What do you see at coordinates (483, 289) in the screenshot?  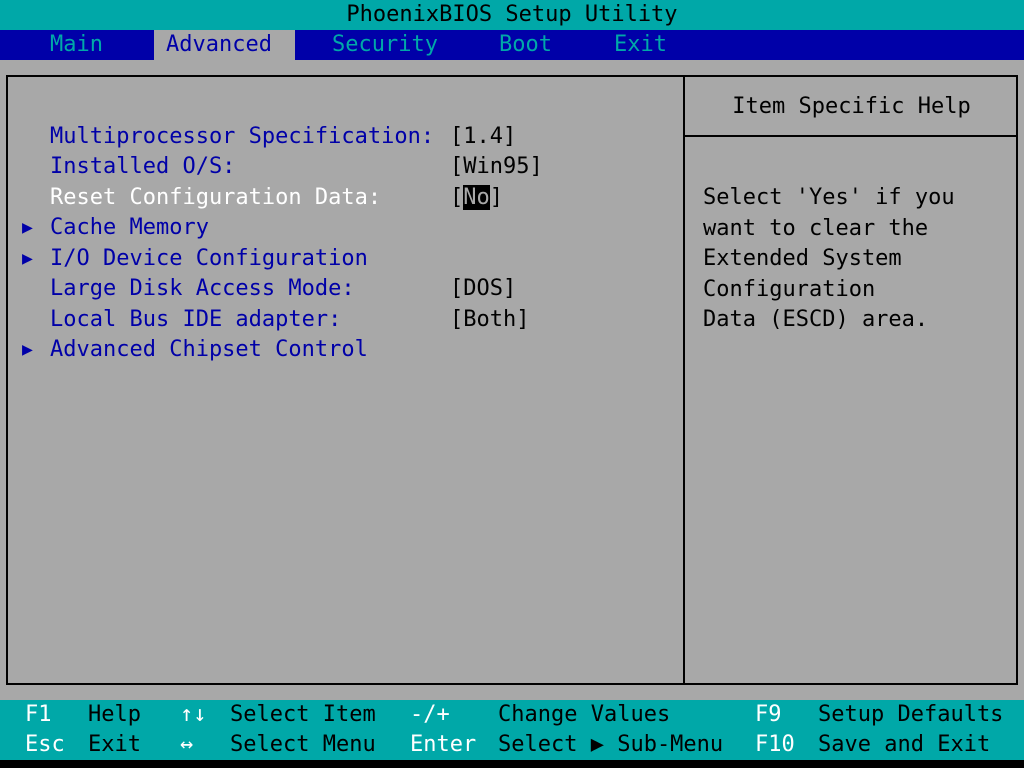 I see `setting-value: [DOS]` at bounding box center [483, 289].